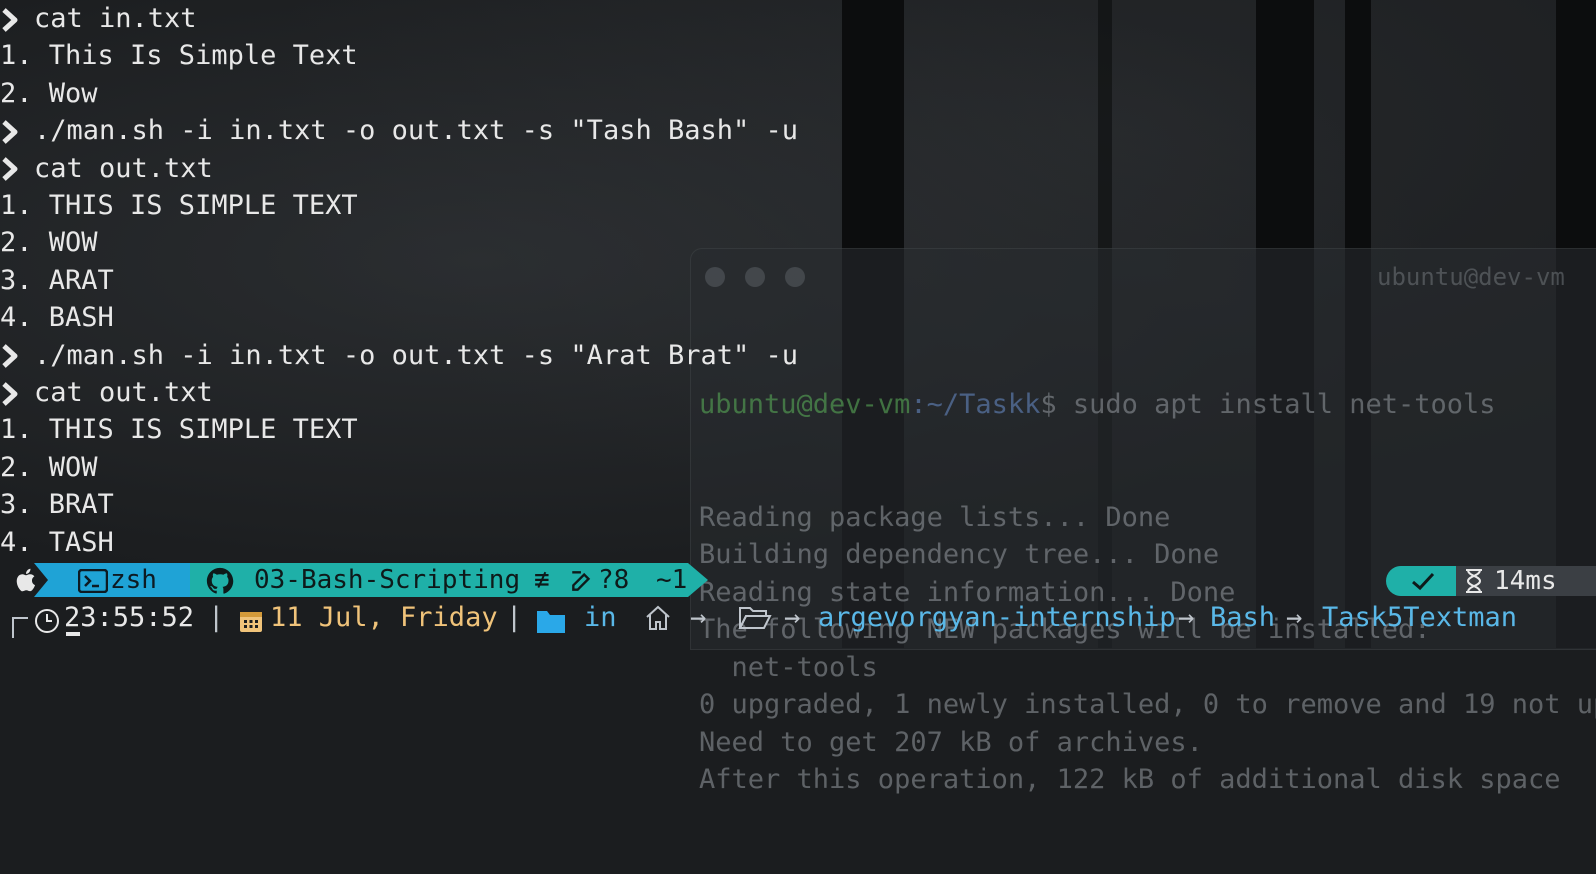 This screenshot has height=874, width=1596. Describe the element at coordinates (672, 580) in the screenshot. I see `modified-count: ~1` at that location.